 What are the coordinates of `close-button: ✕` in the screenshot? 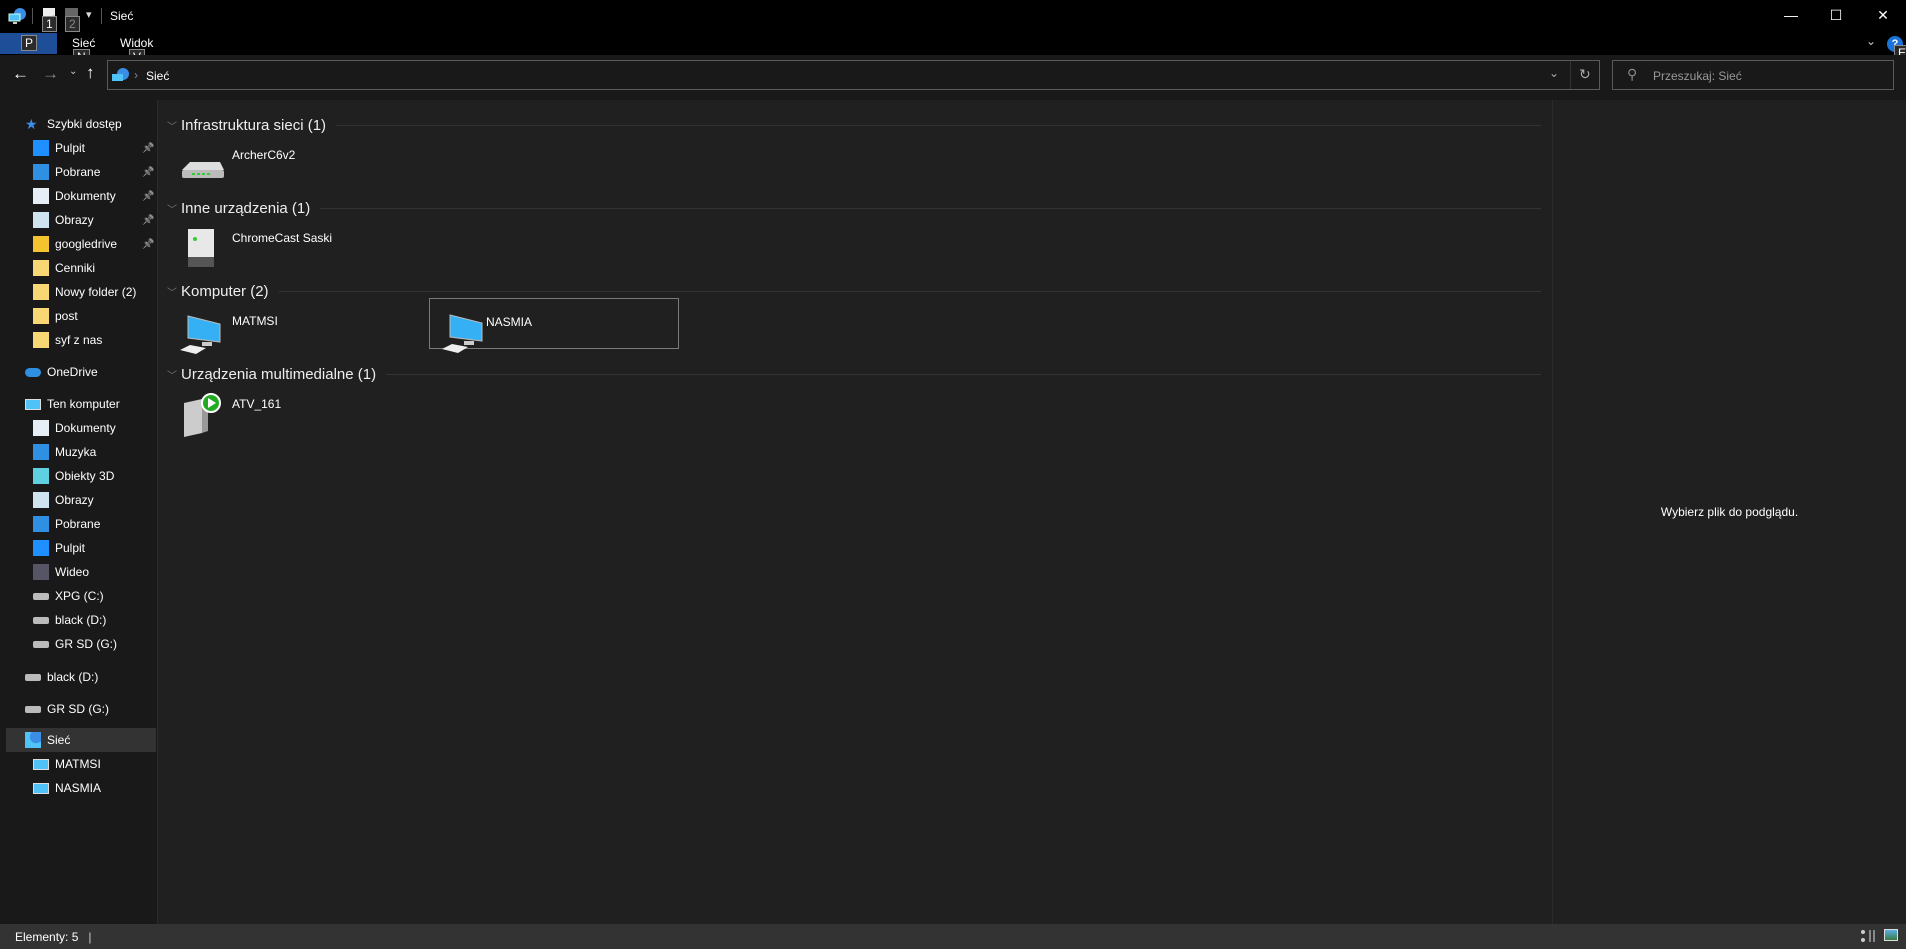 It's located at (1883, 15).